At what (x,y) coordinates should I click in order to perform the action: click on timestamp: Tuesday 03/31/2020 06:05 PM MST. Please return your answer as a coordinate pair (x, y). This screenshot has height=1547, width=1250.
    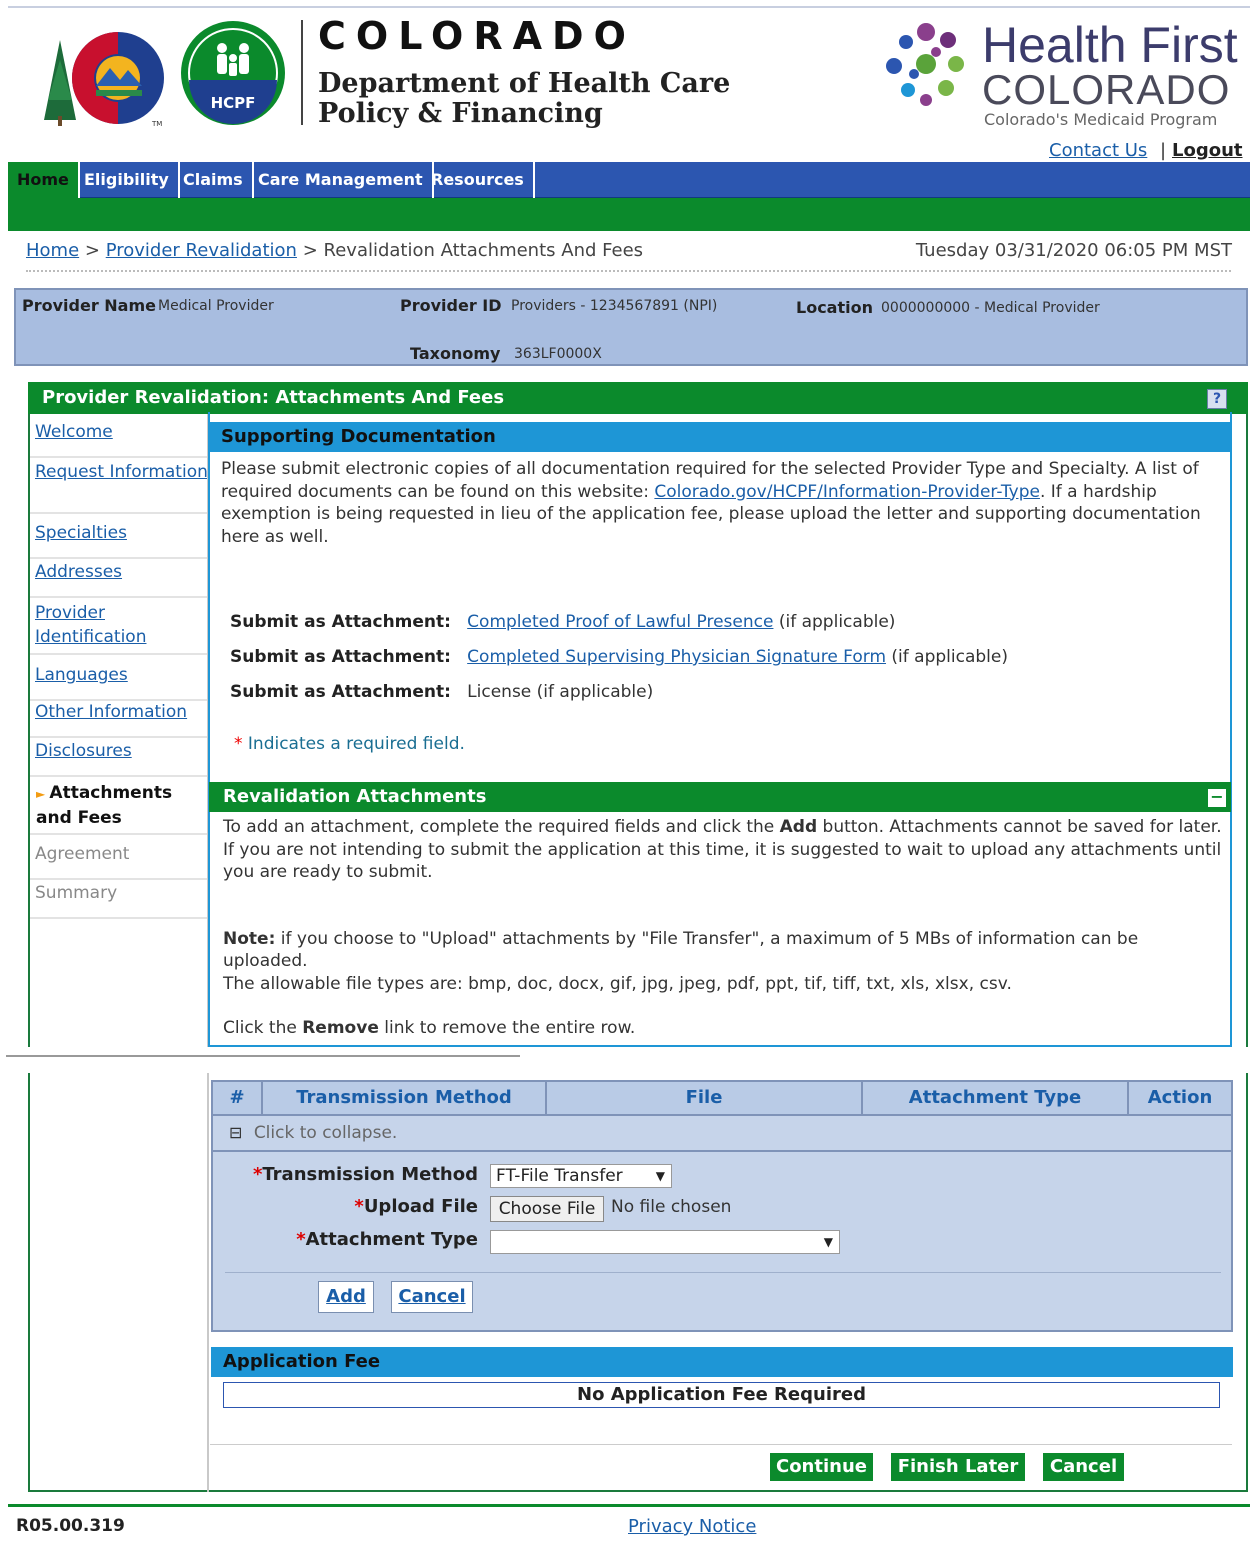
    Looking at the image, I should click on (1073, 250).